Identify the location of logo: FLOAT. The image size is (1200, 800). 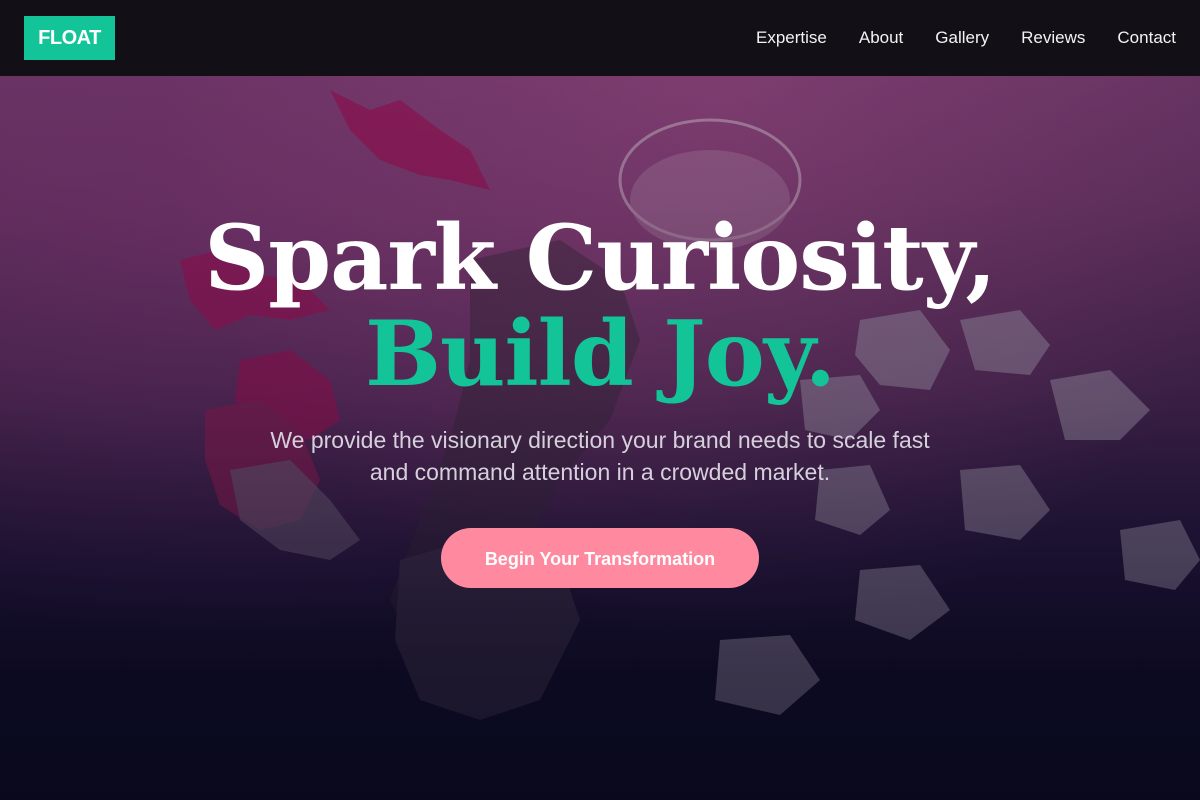
(69, 38).